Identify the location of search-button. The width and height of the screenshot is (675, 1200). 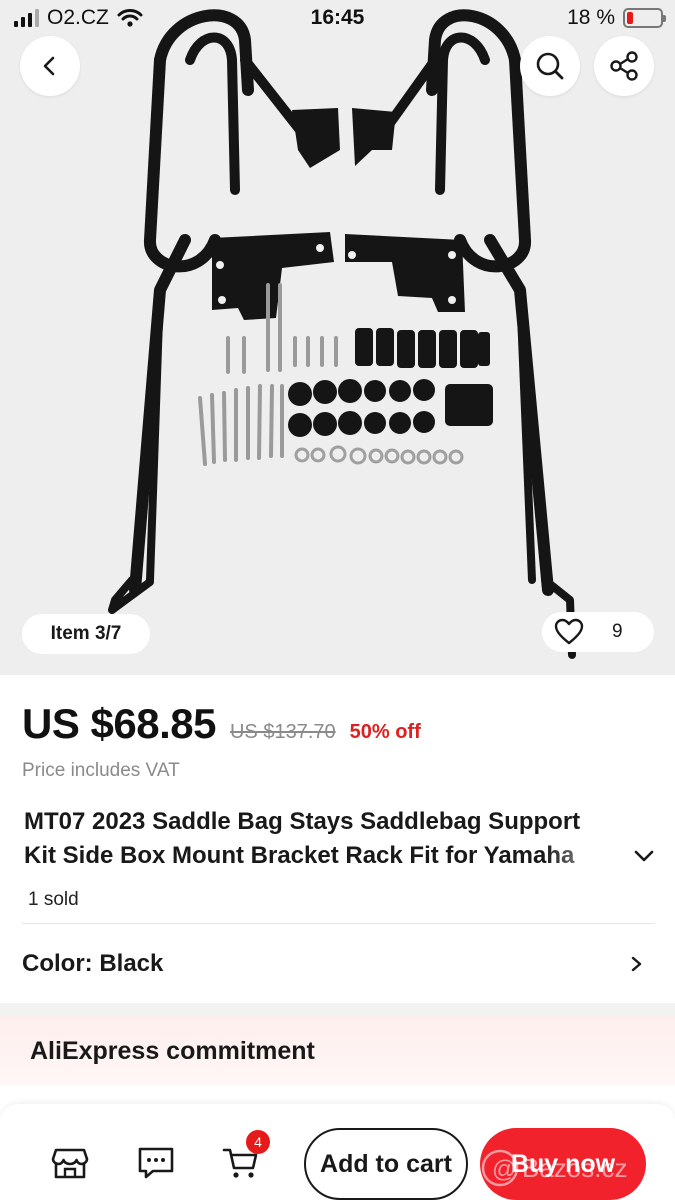
(550, 66).